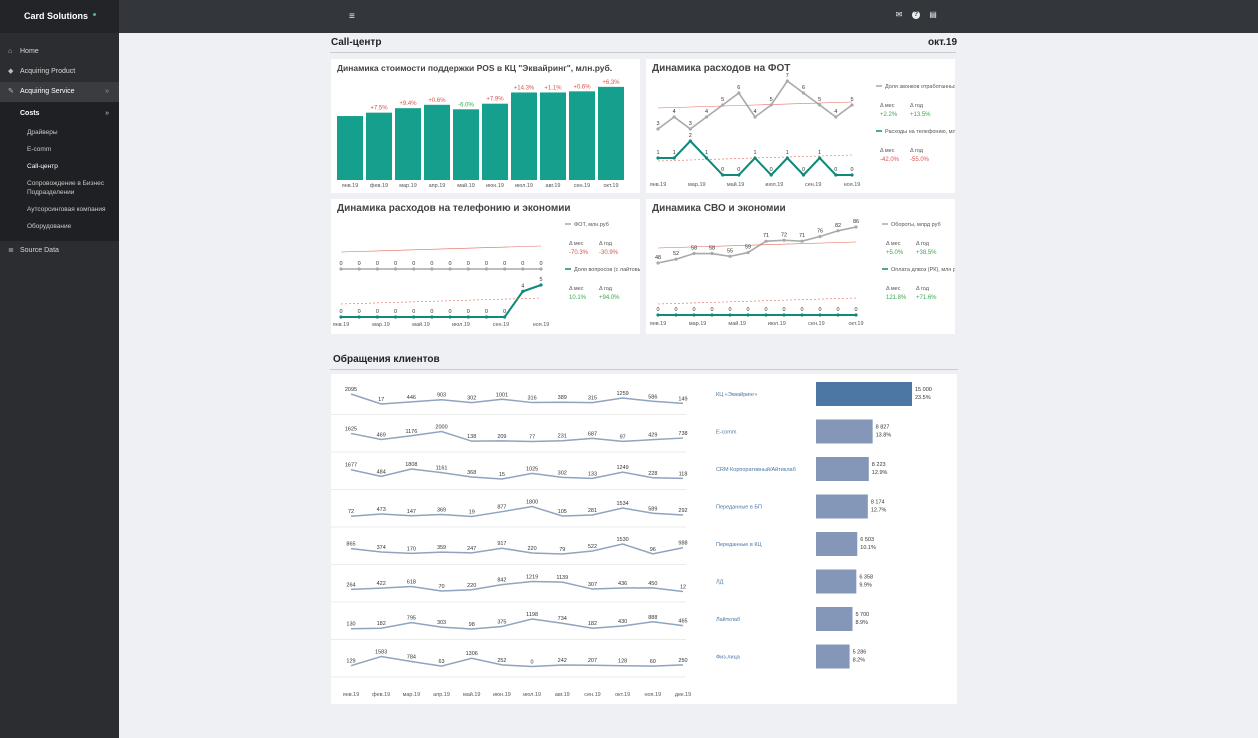 The width and height of the screenshot is (1258, 738). Describe the element at coordinates (502, 395) in the screenshot. I see `data-label: 1001` at that location.